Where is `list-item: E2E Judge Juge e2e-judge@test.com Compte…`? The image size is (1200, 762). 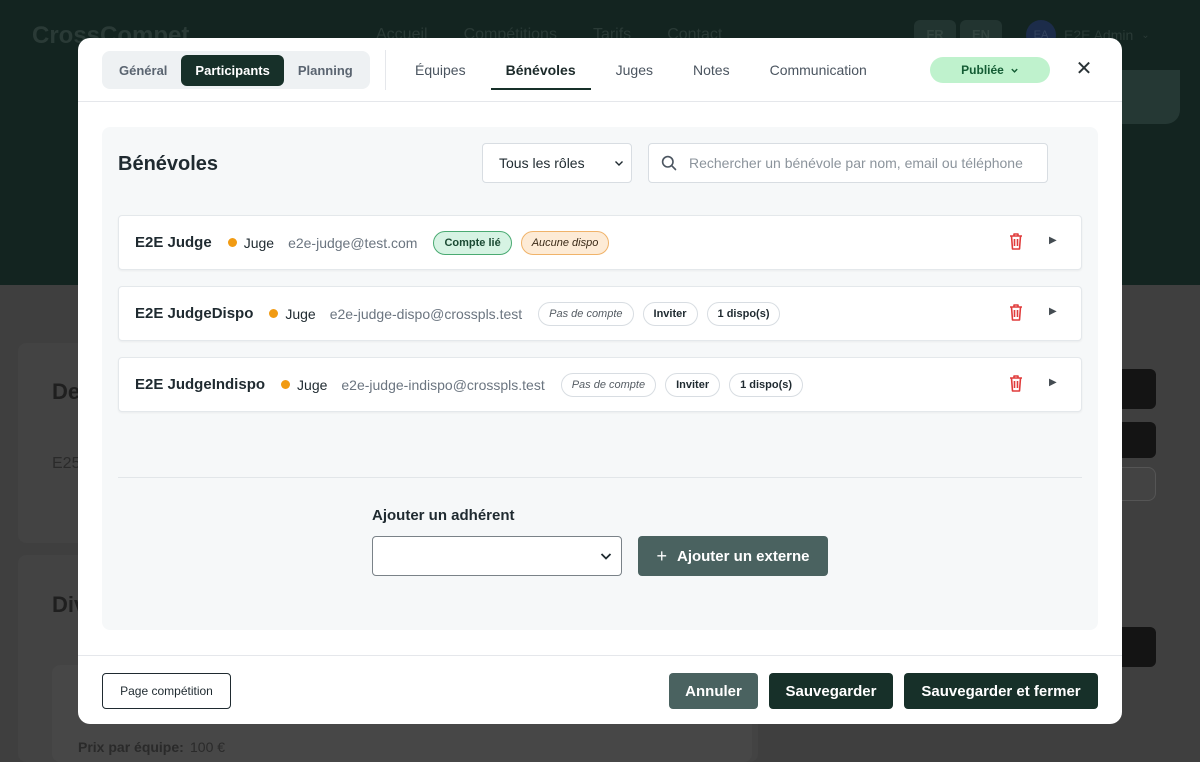
list-item: E2E Judge Juge e2e-judge@test.com Compte… is located at coordinates (600, 242).